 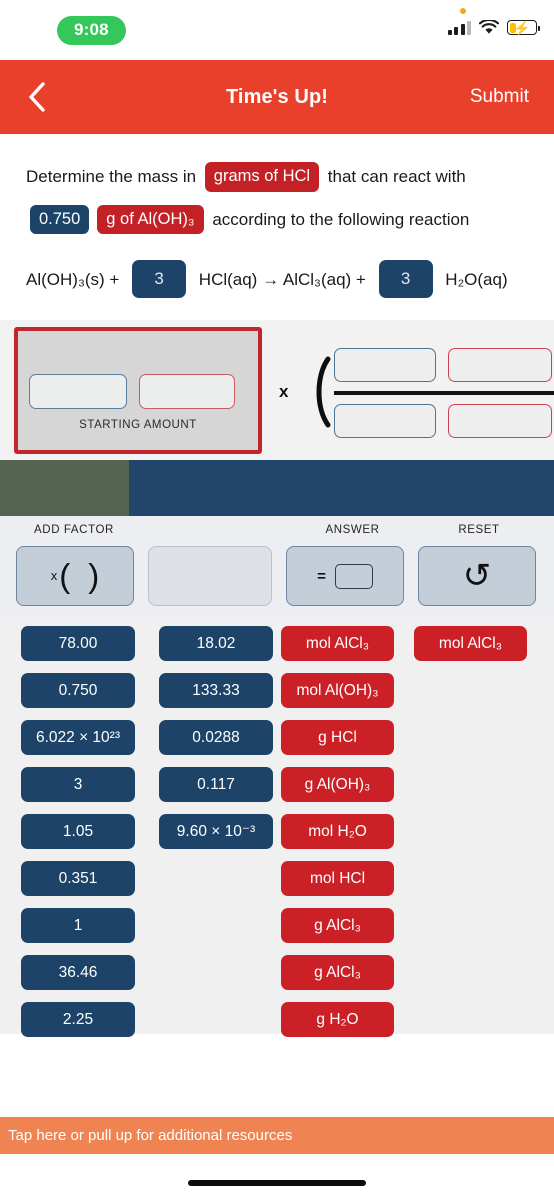 I want to click on status-bar: 9:08 ⚡, so click(x=277, y=30).